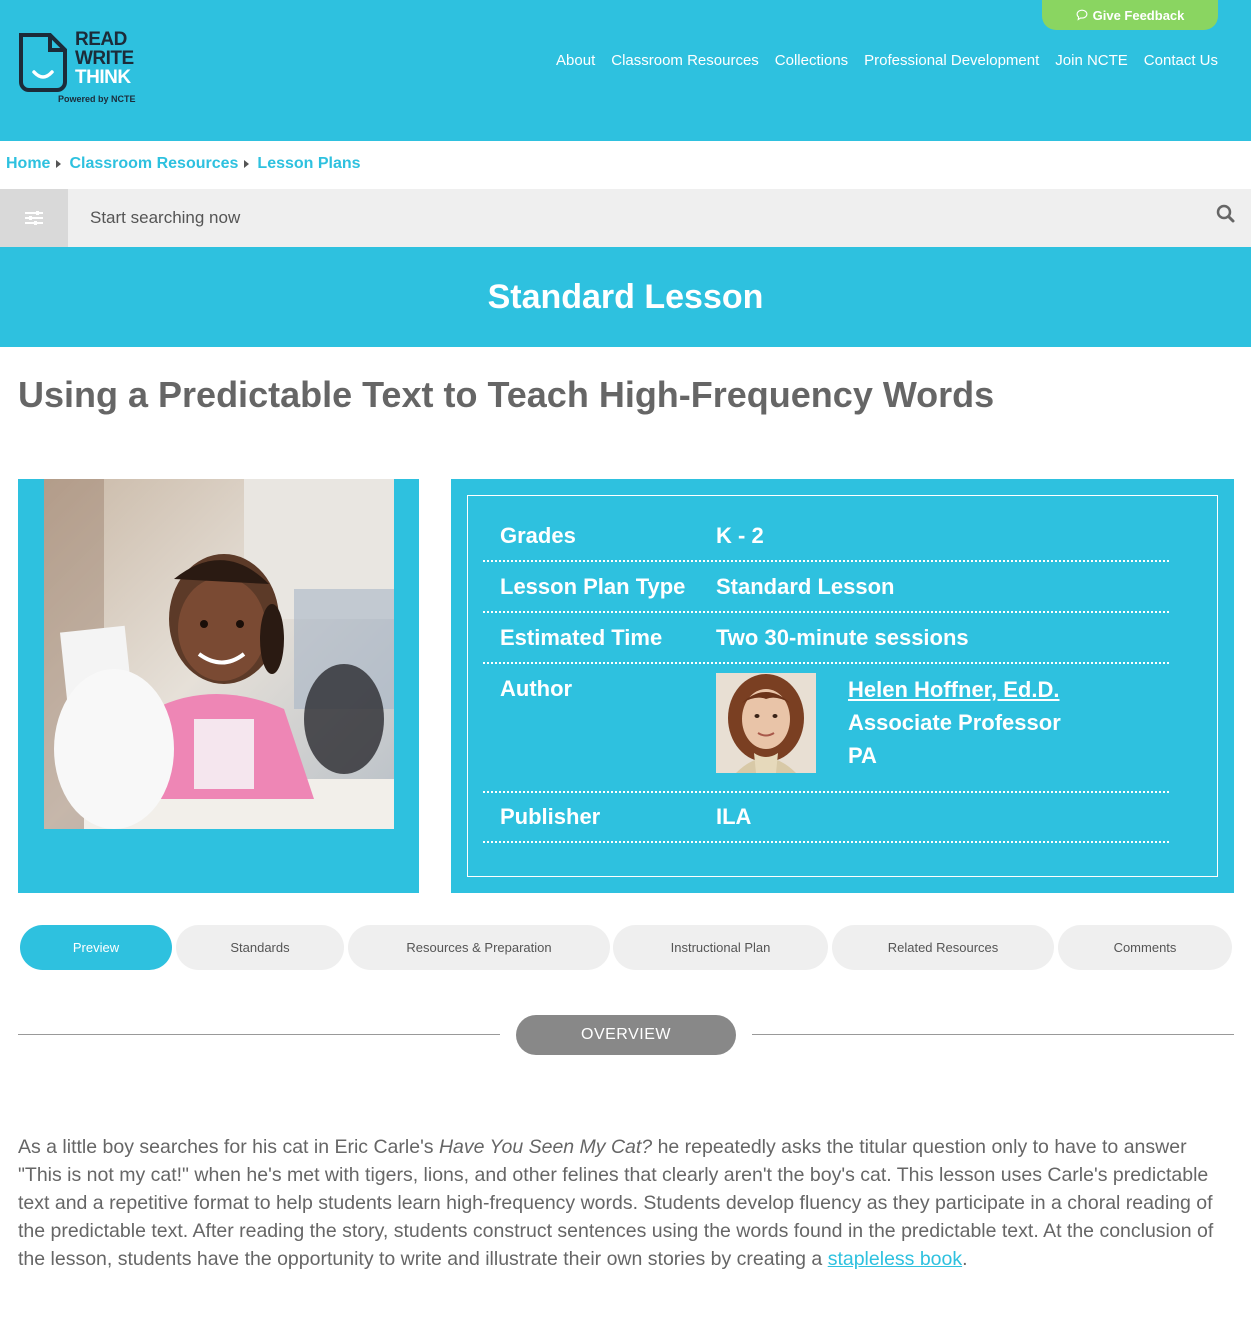  I want to click on tab-preview: Preview, so click(96, 947).